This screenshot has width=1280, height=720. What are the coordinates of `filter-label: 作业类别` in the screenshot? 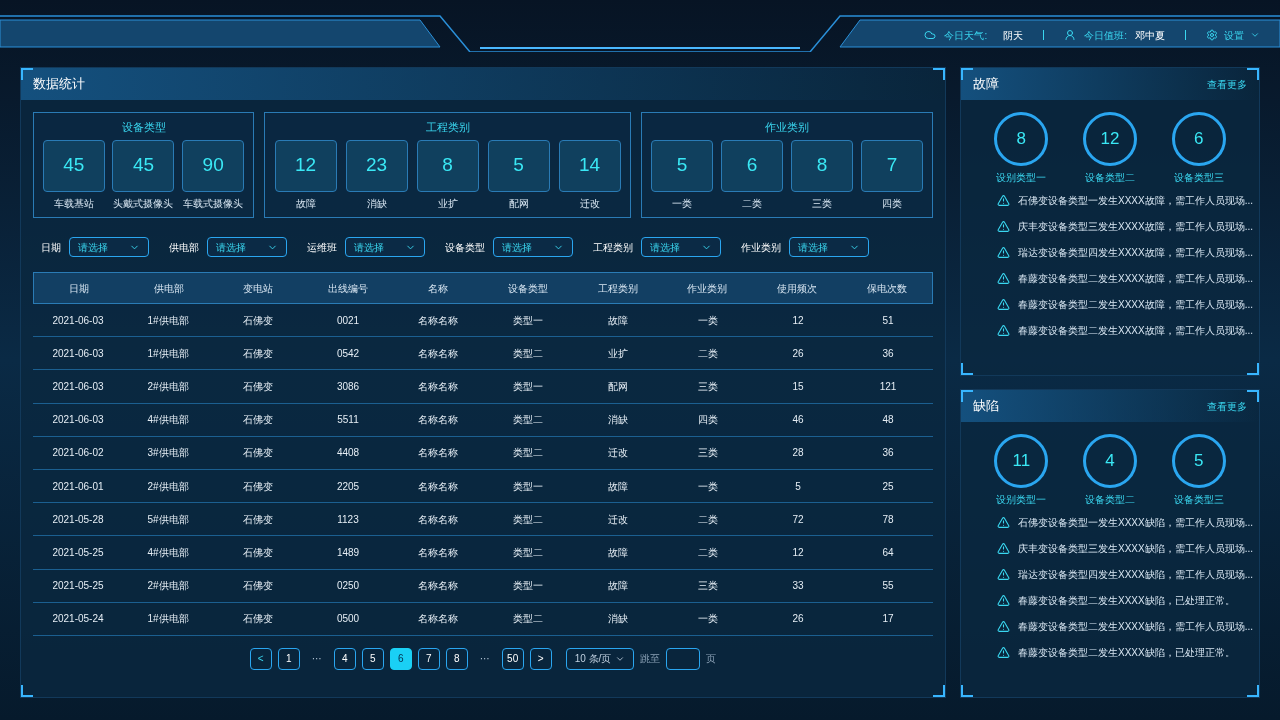 It's located at (761, 247).